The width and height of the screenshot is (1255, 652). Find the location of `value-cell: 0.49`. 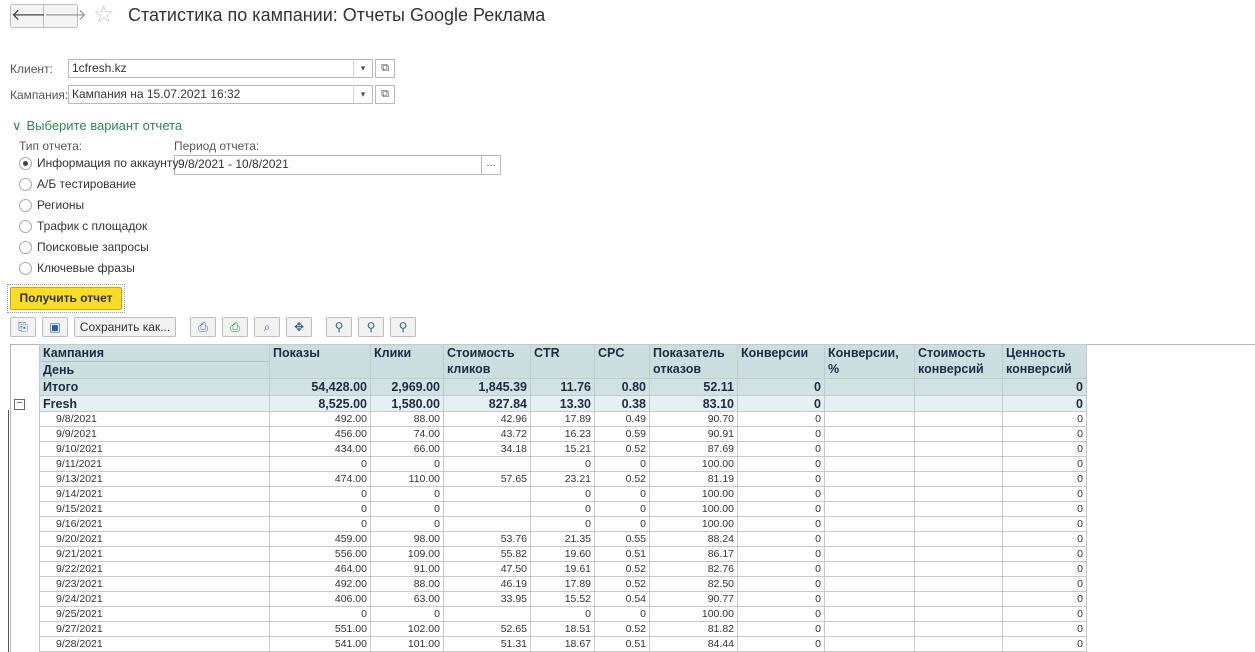

value-cell: 0.49 is located at coordinates (622, 419).